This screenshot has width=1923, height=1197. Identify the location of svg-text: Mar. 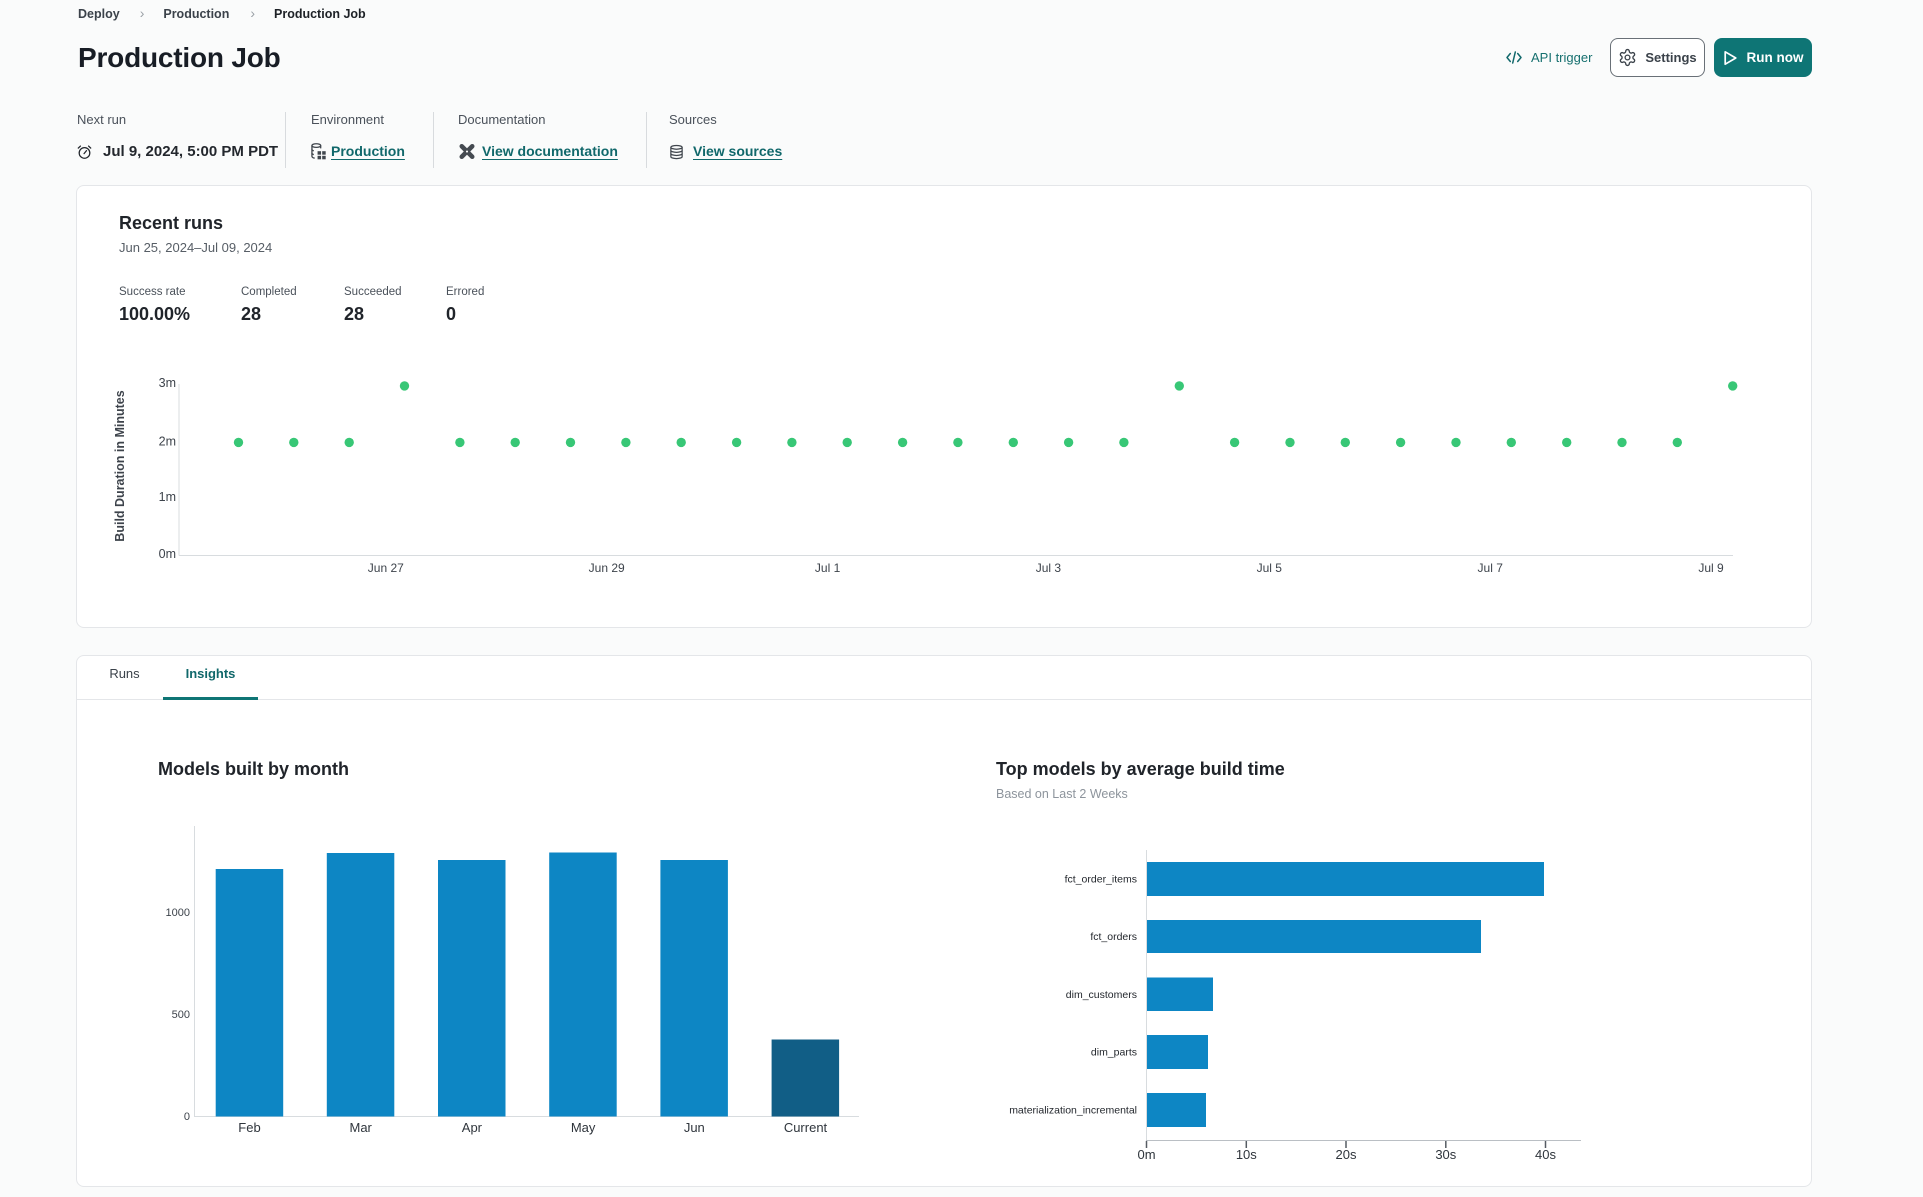
(361, 1127).